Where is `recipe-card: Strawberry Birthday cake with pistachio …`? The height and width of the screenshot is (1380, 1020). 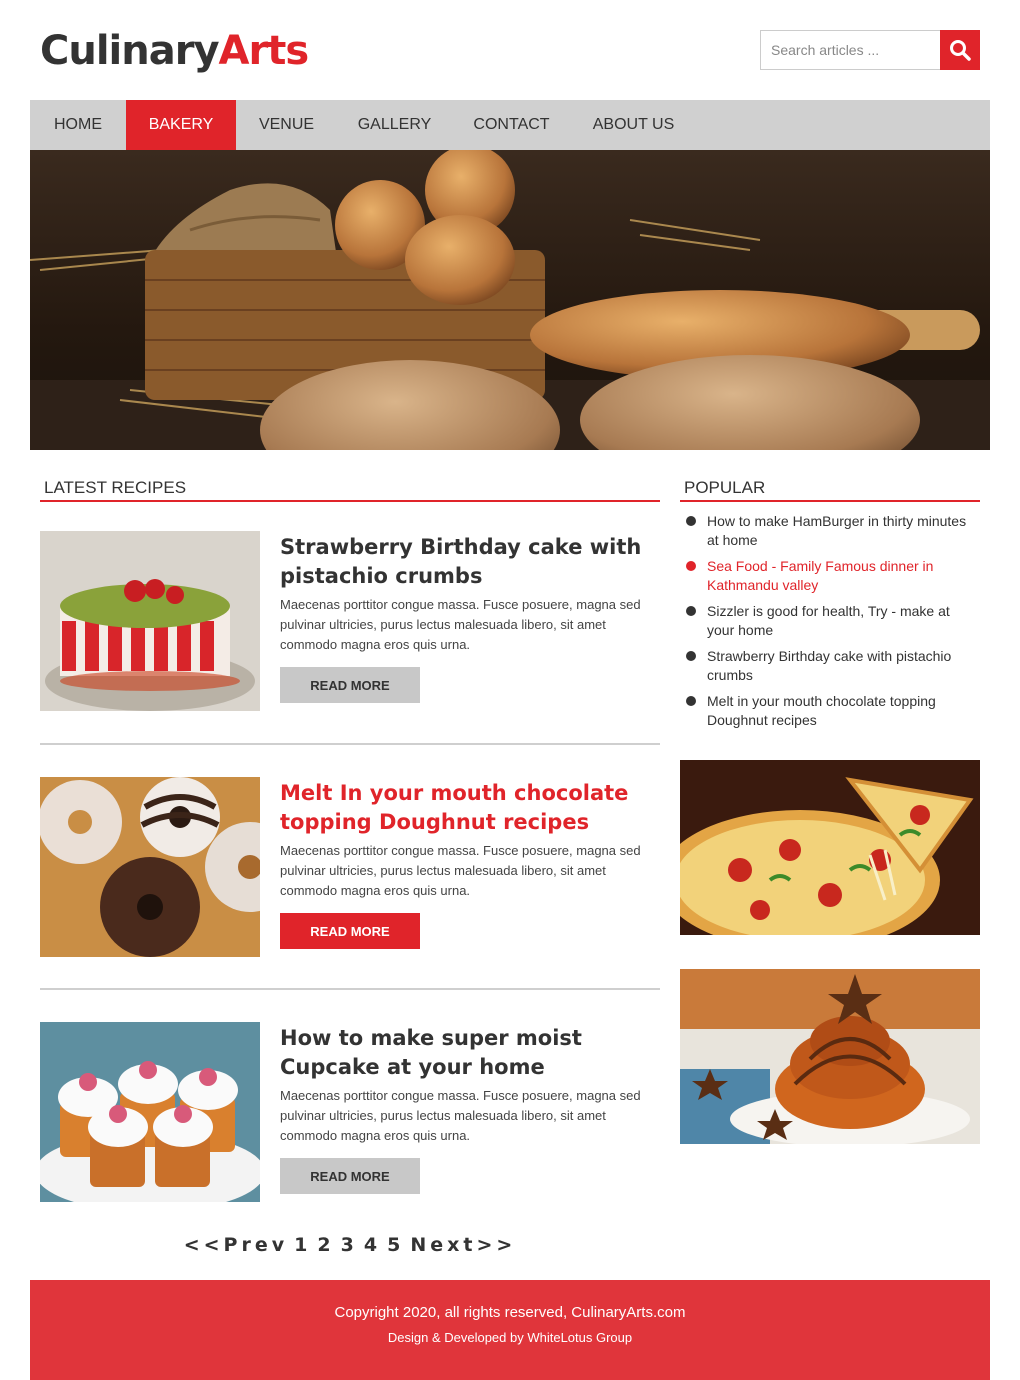 recipe-card: Strawberry Birthday cake with pistachio … is located at coordinates (350, 621).